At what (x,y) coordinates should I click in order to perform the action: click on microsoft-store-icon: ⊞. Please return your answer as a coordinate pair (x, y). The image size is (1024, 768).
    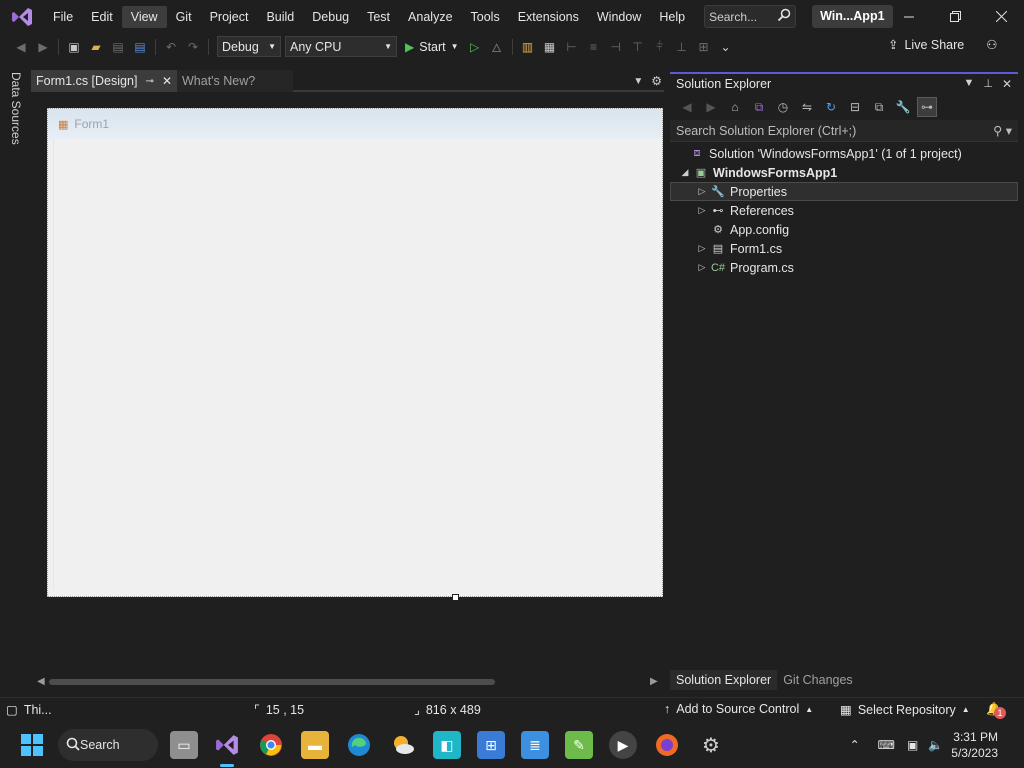
    Looking at the image, I should click on (491, 745).